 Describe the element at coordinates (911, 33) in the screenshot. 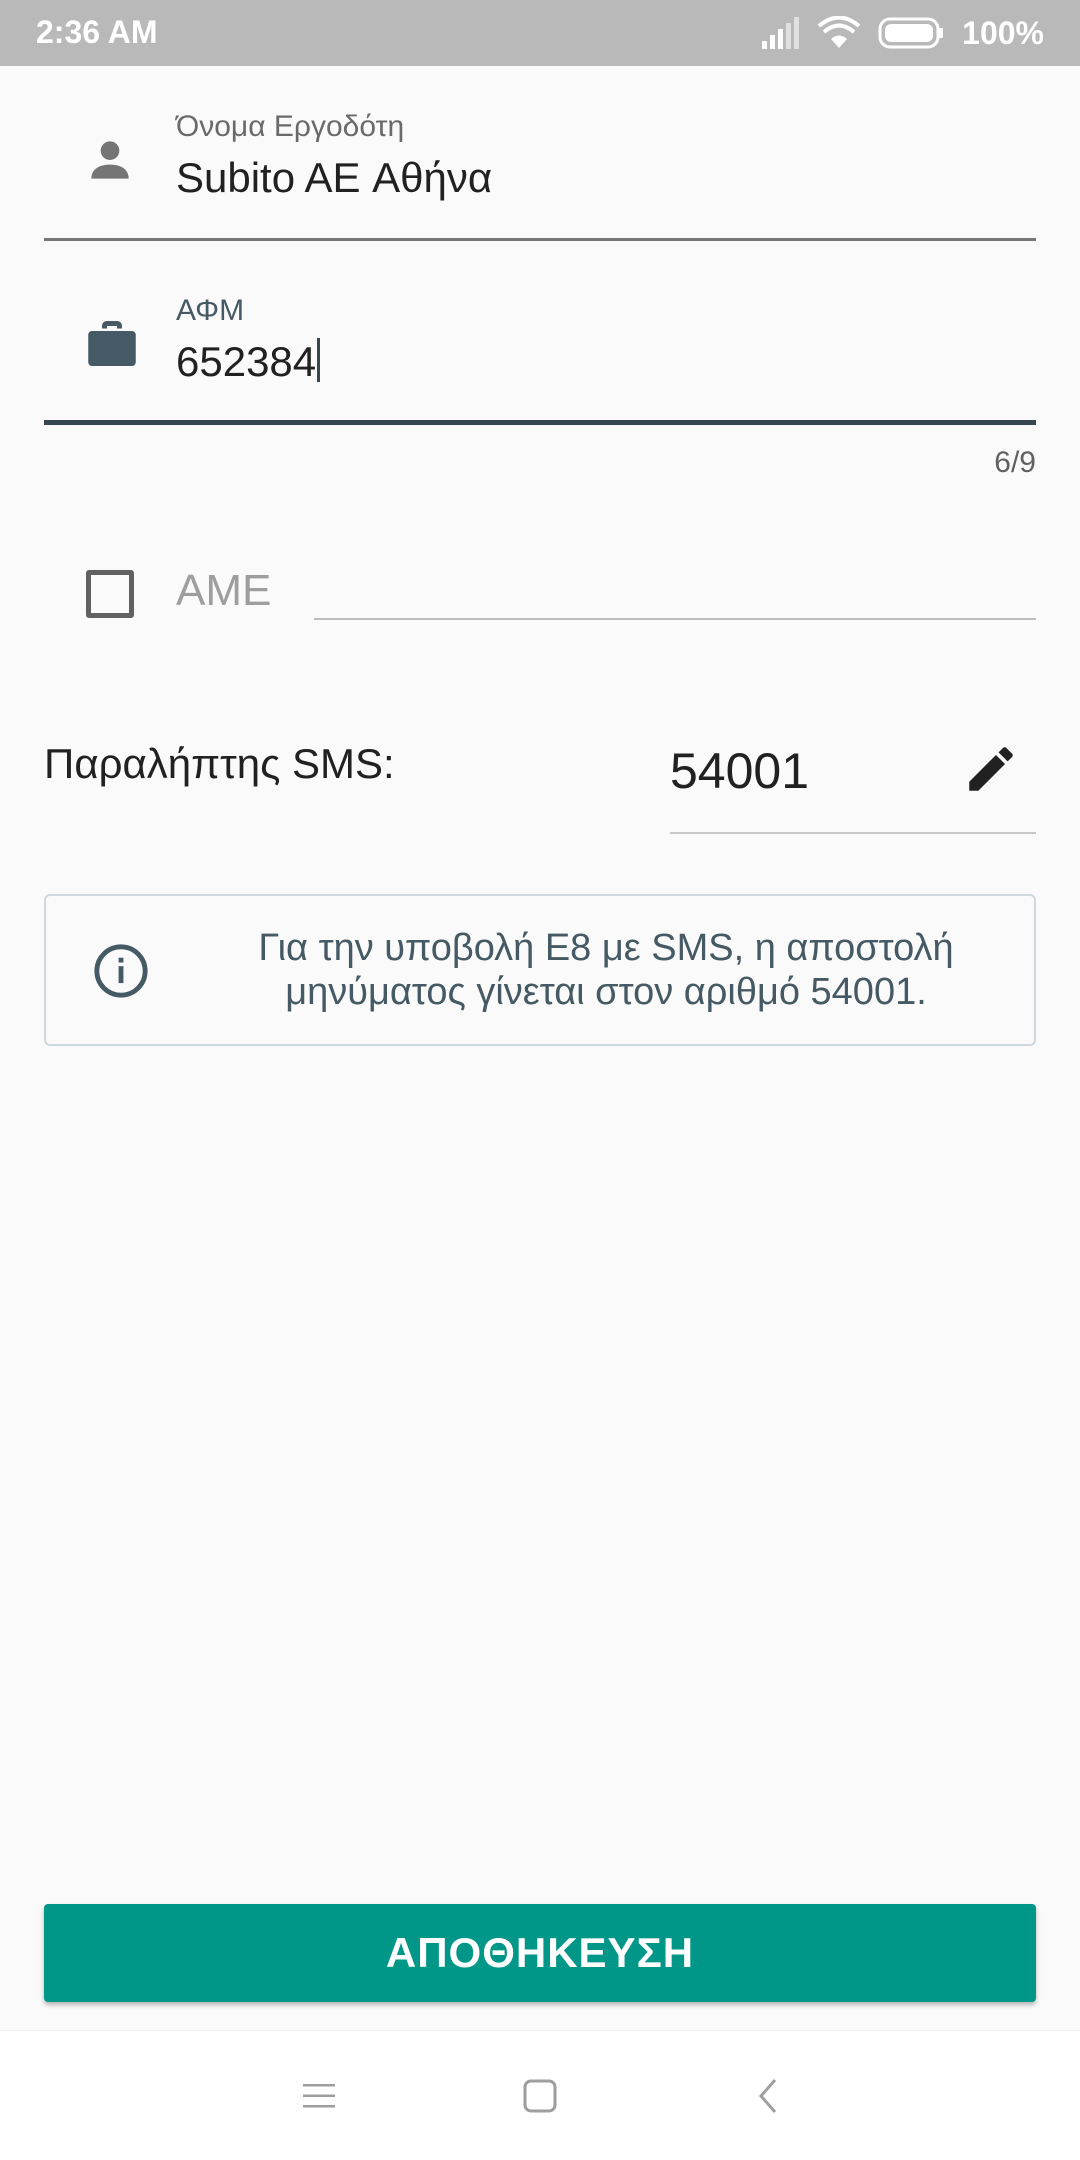

I see `battery-icon` at that location.